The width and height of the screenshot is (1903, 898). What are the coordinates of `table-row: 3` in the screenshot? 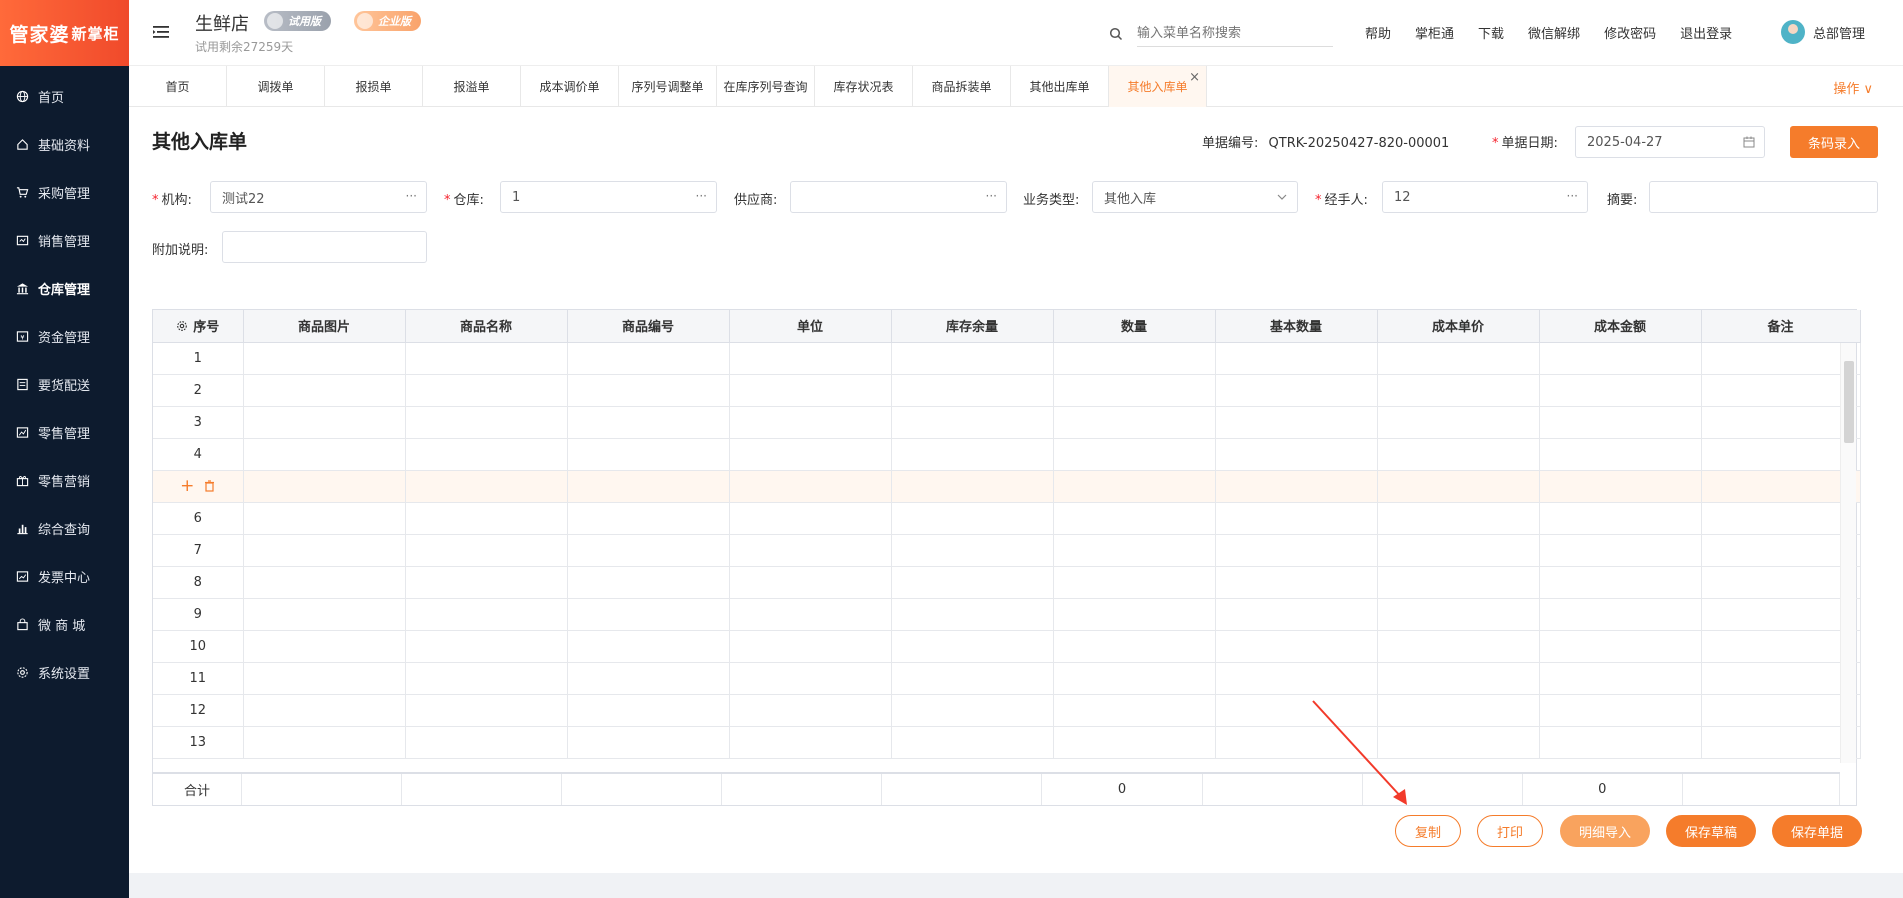 It's located at (1007, 422).